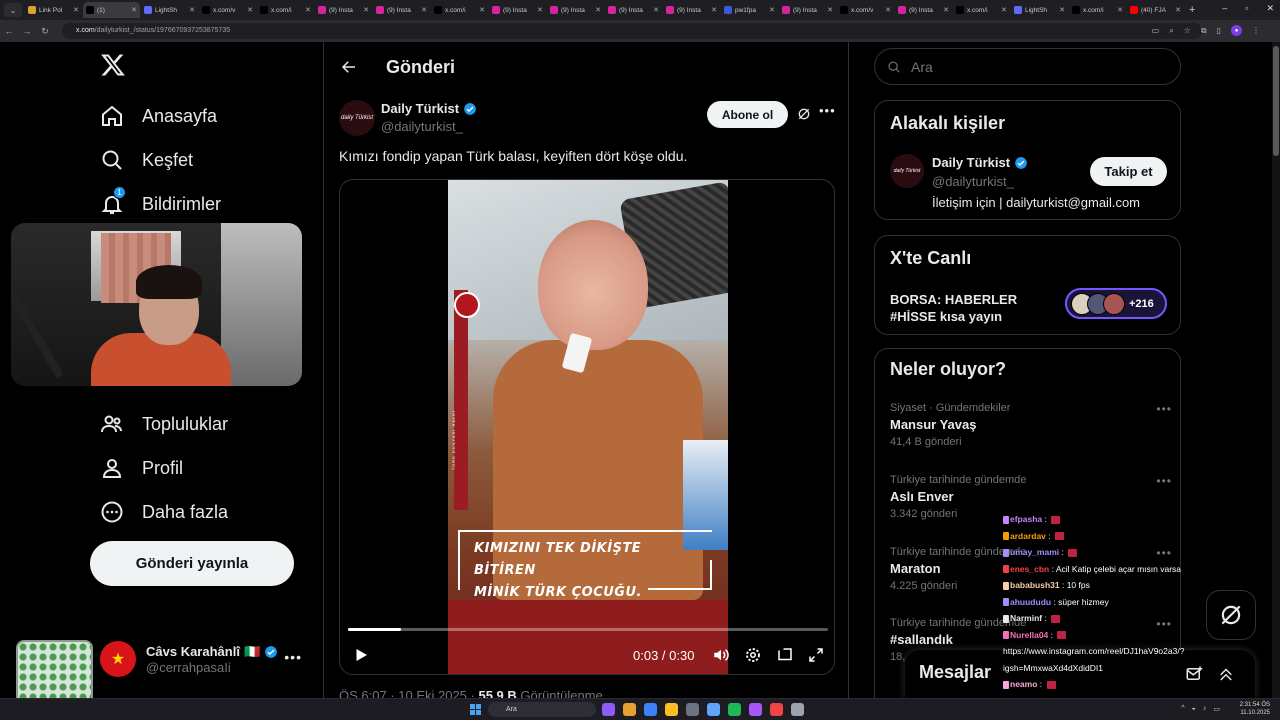 This screenshot has height=720, width=1280. Describe the element at coordinates (1255, 709) in the screenshot. I see `taskbar-clock: 2:31:54 ÖS 11.10.2025` at that location.